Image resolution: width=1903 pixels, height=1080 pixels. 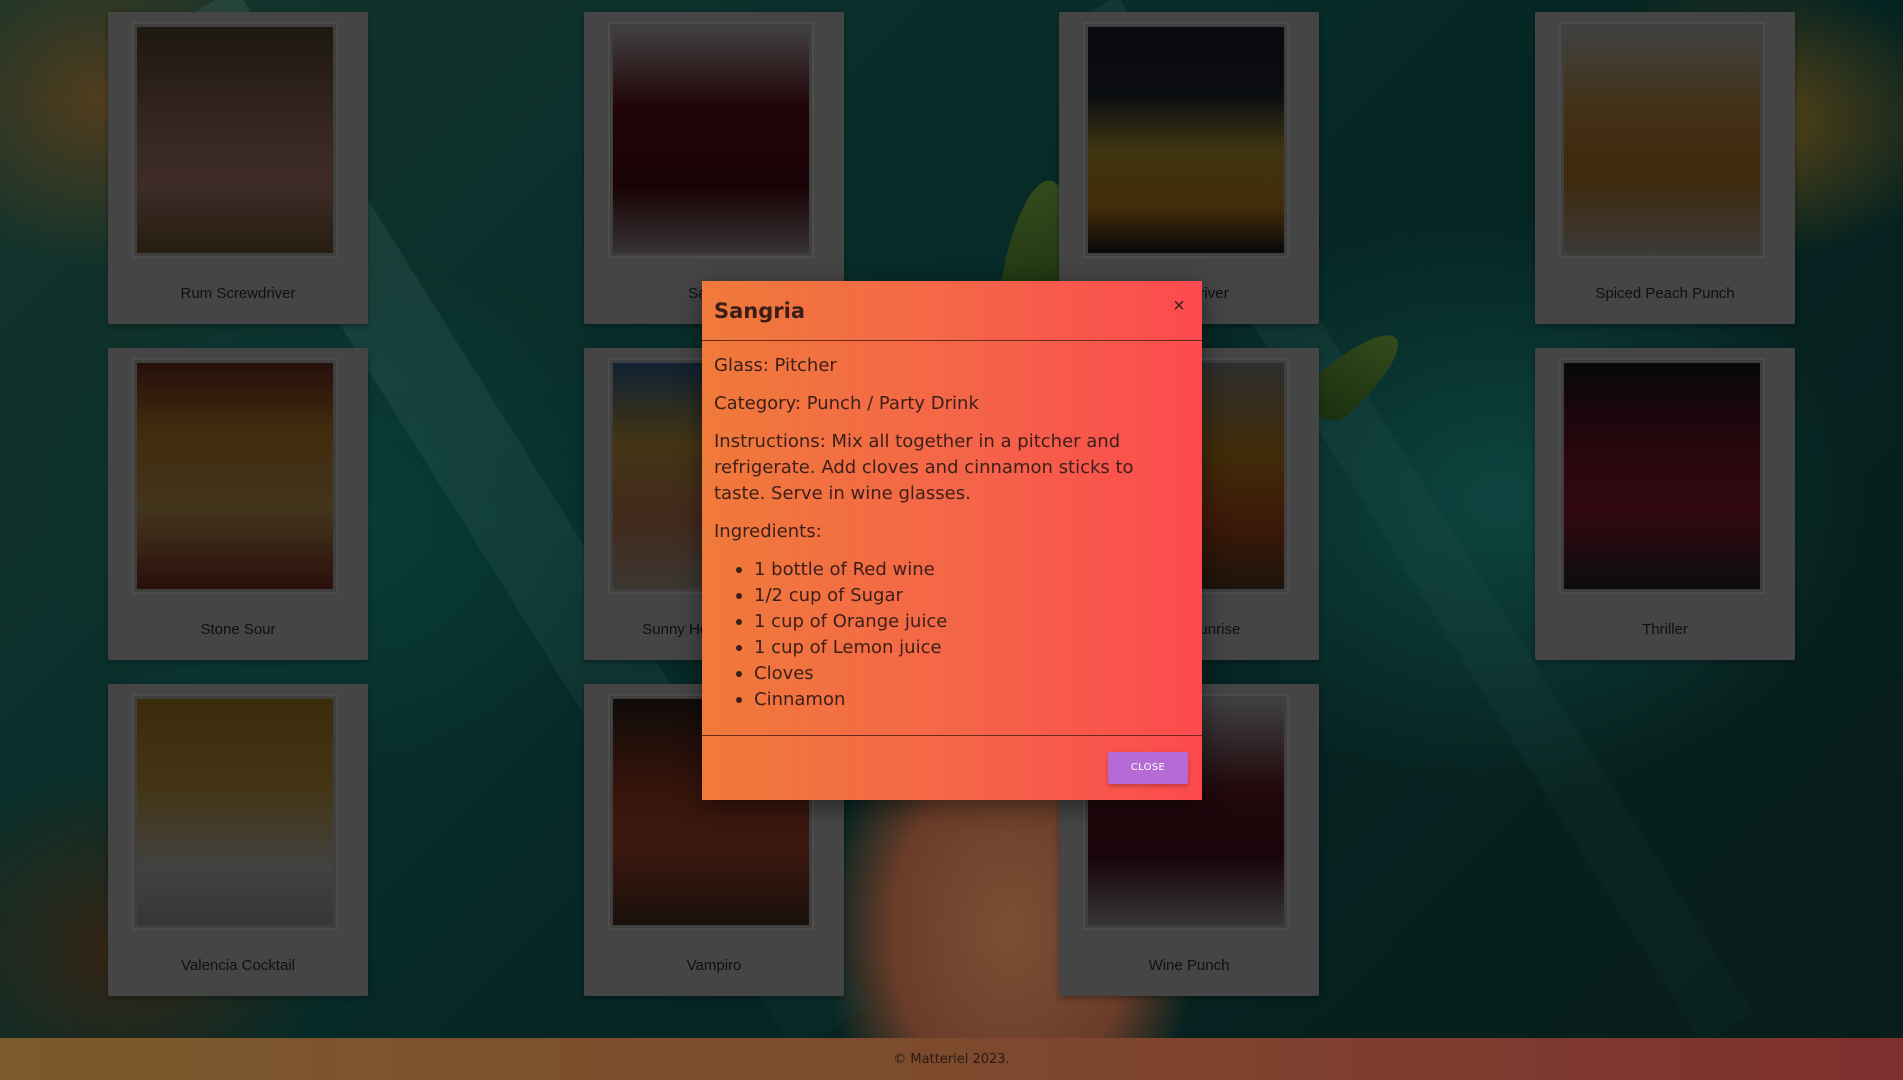 I want to click on close-icon: ×, so click(x=1179, y=306).